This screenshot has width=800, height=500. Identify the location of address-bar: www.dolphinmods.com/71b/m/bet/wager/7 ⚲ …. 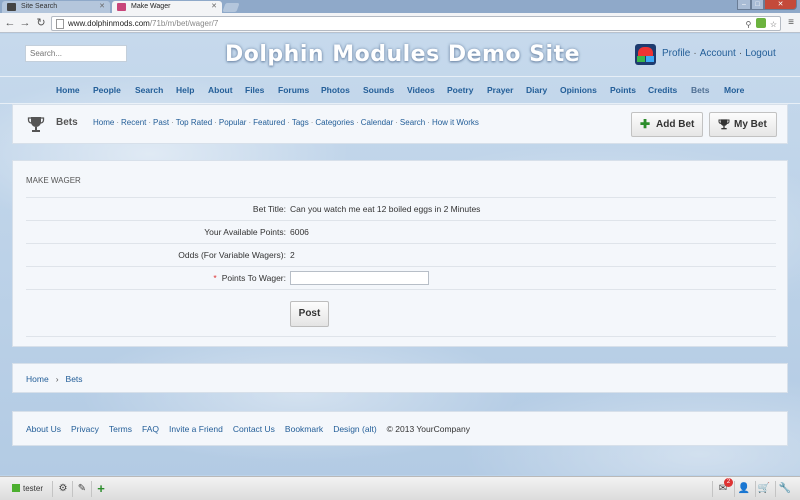
(416, 23).